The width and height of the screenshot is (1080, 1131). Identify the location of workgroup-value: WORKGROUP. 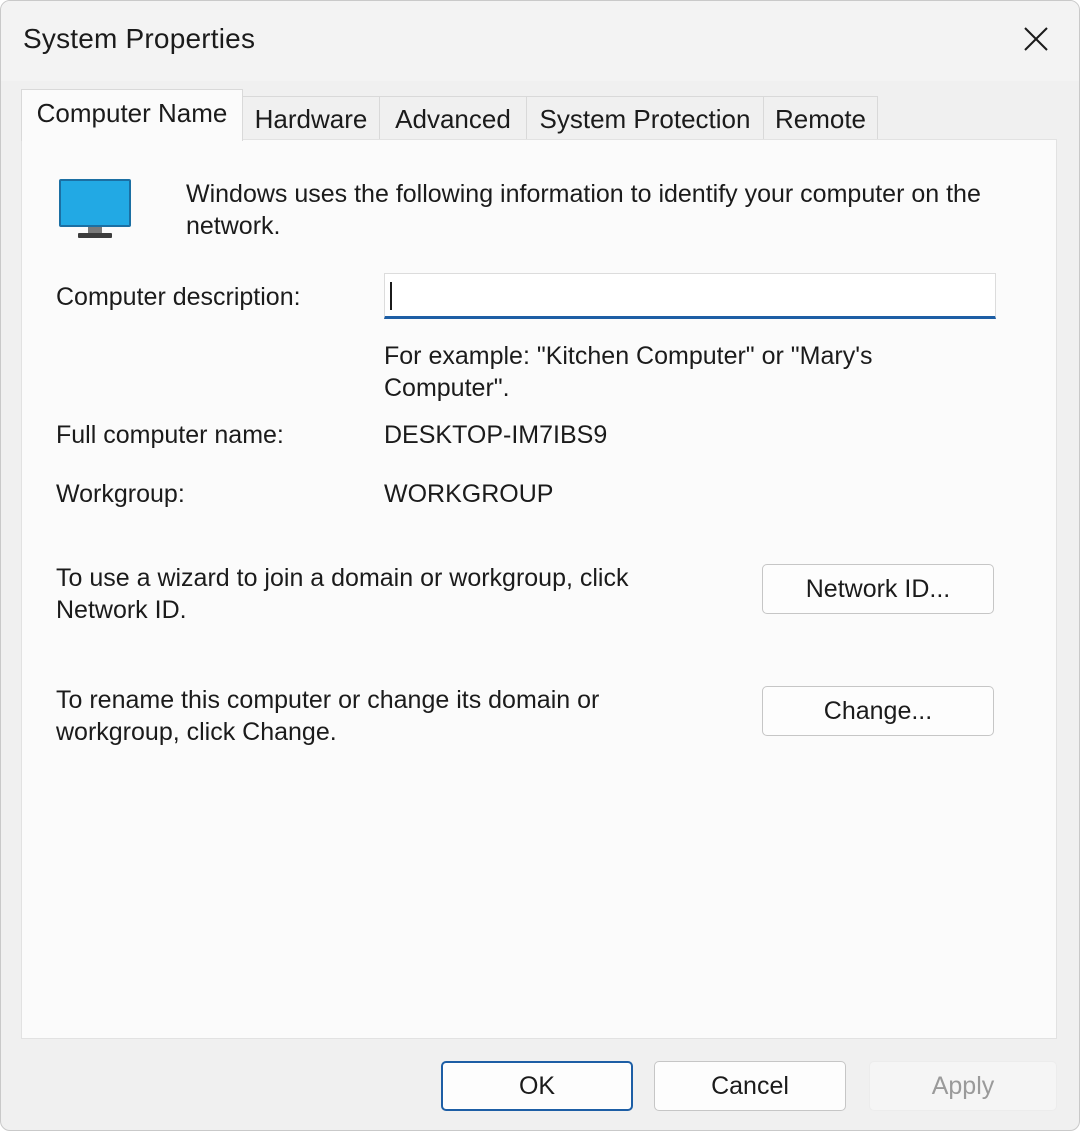
(469, 494).